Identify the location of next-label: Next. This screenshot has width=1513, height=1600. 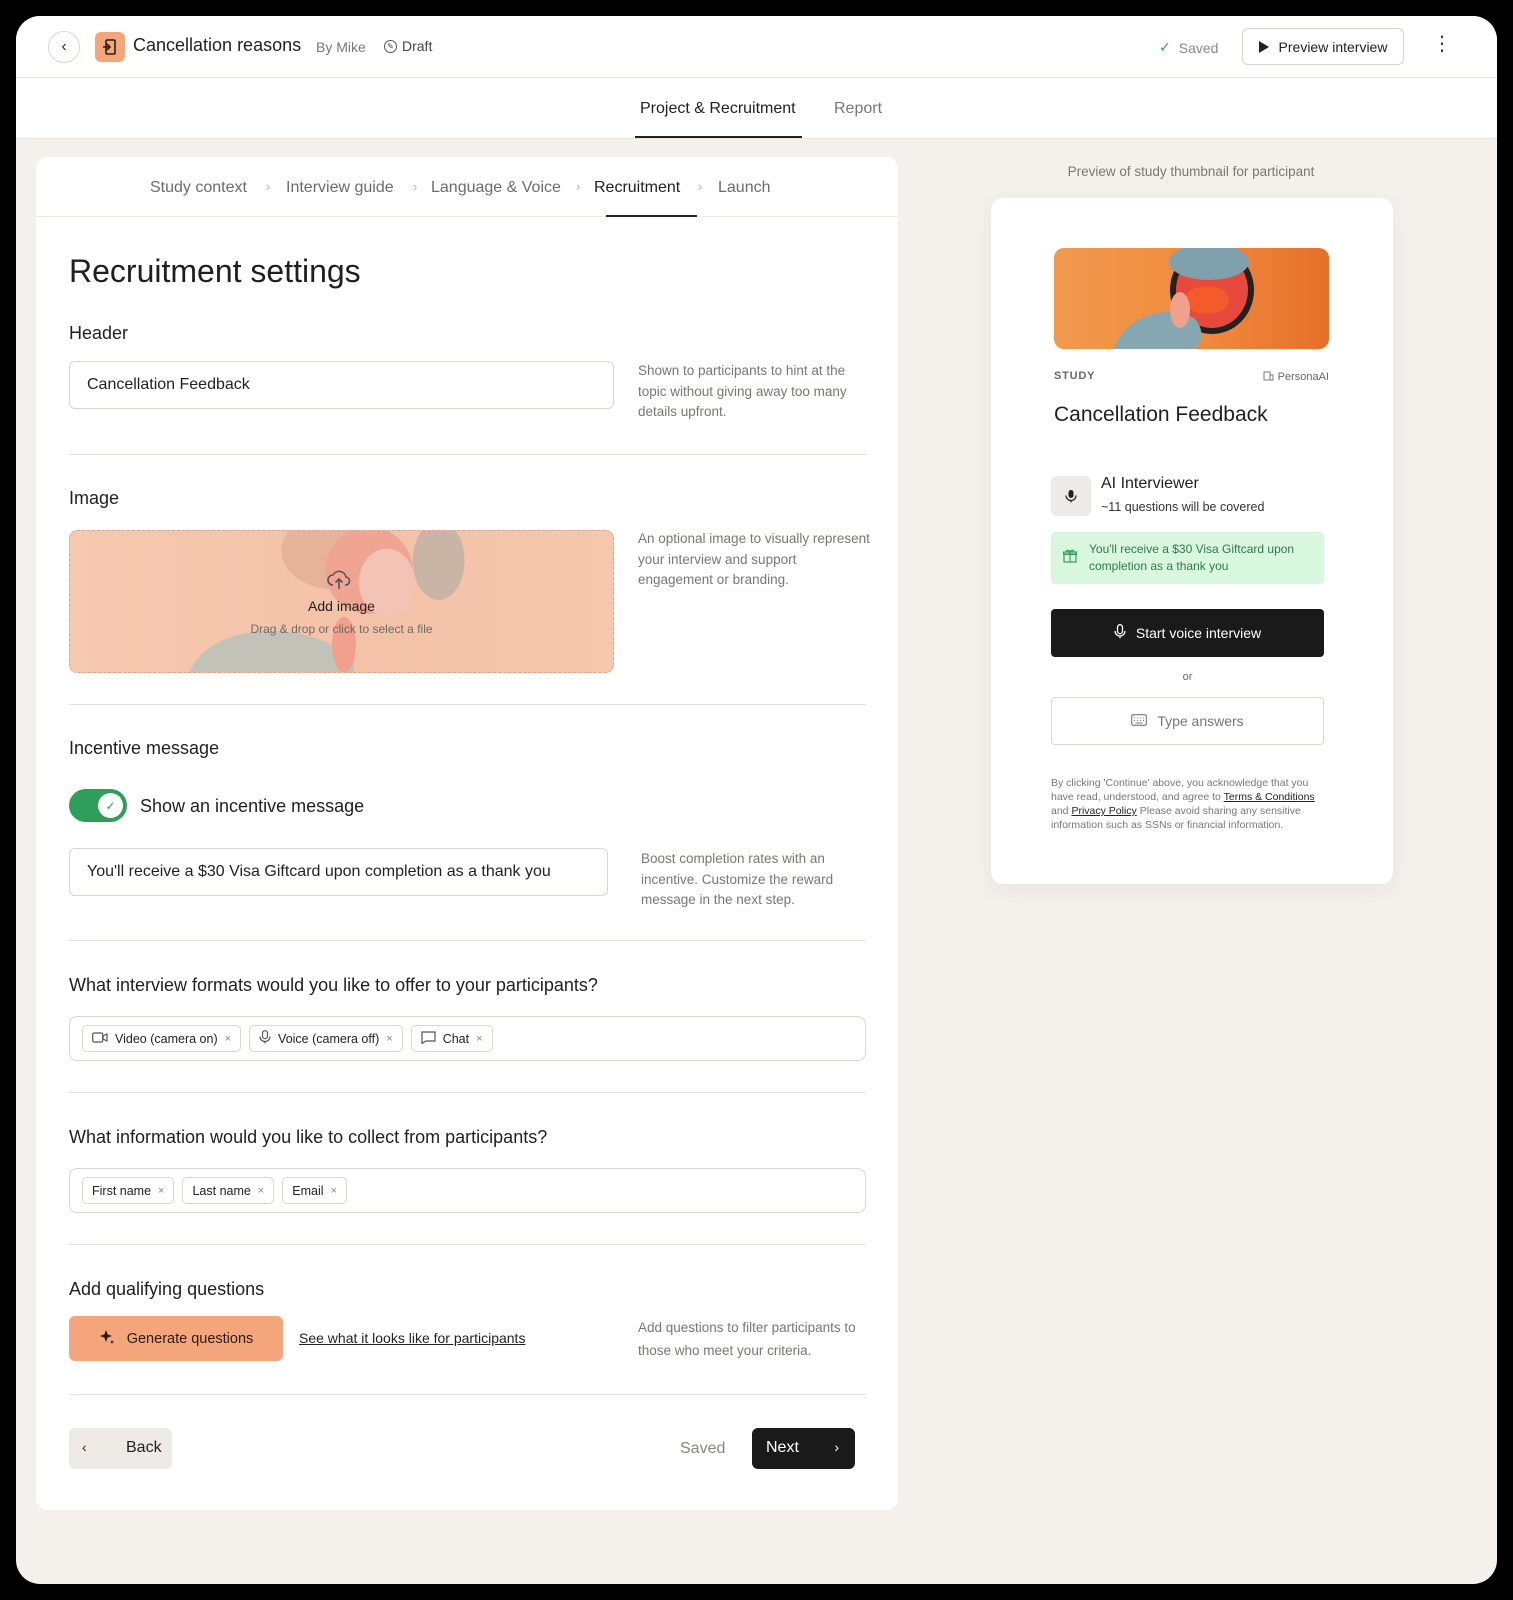
(782, 1447).